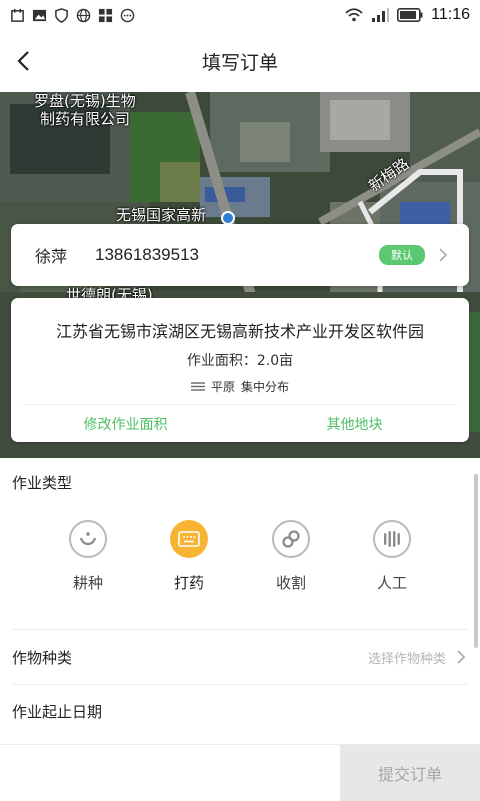  Describe the element at coordinates (240, 361) in the screenshot. I see `area-text: 作业面积：2.0亩` at that location.